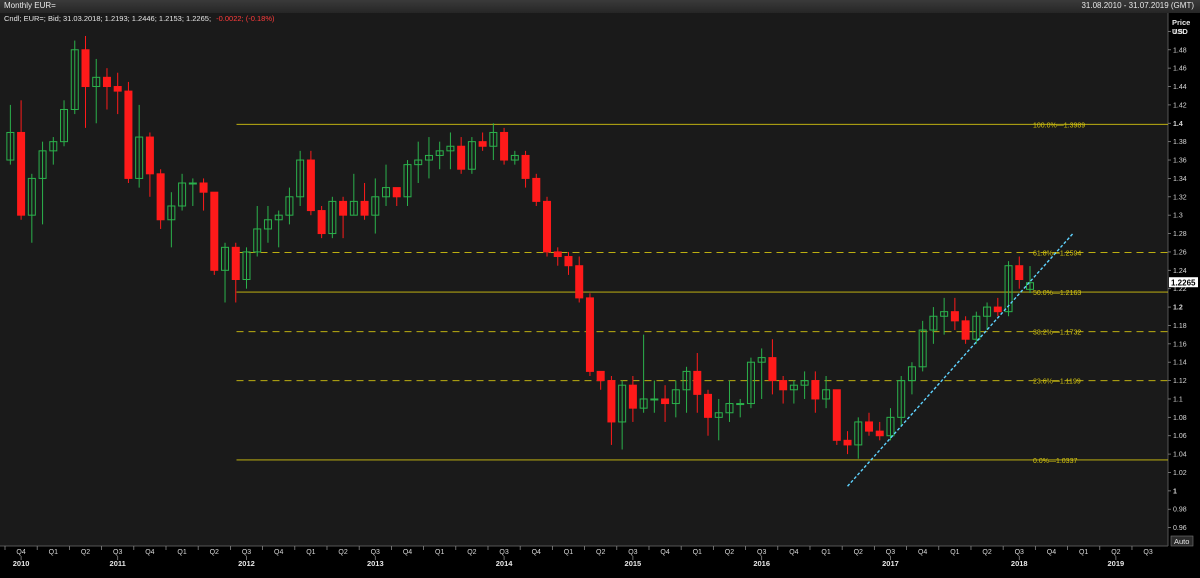  Describe the element at coordinates (890, 563) in the screenshot. I see `year-label: 2017` at that location.